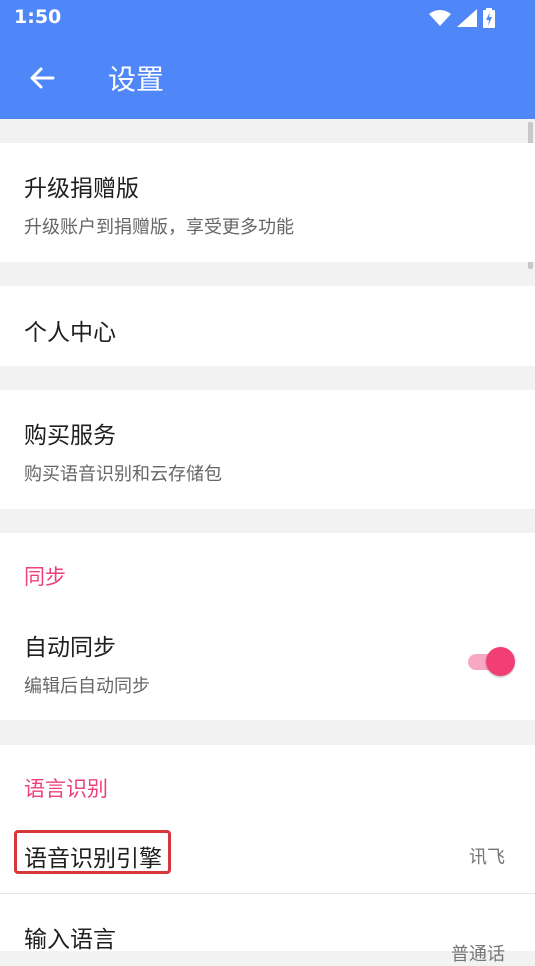 This screenshot has width=535, height=966. Describe the element at coordinates (70, 648) in the screenshot. I see `auto-sync-title: 自动同步` at that location.